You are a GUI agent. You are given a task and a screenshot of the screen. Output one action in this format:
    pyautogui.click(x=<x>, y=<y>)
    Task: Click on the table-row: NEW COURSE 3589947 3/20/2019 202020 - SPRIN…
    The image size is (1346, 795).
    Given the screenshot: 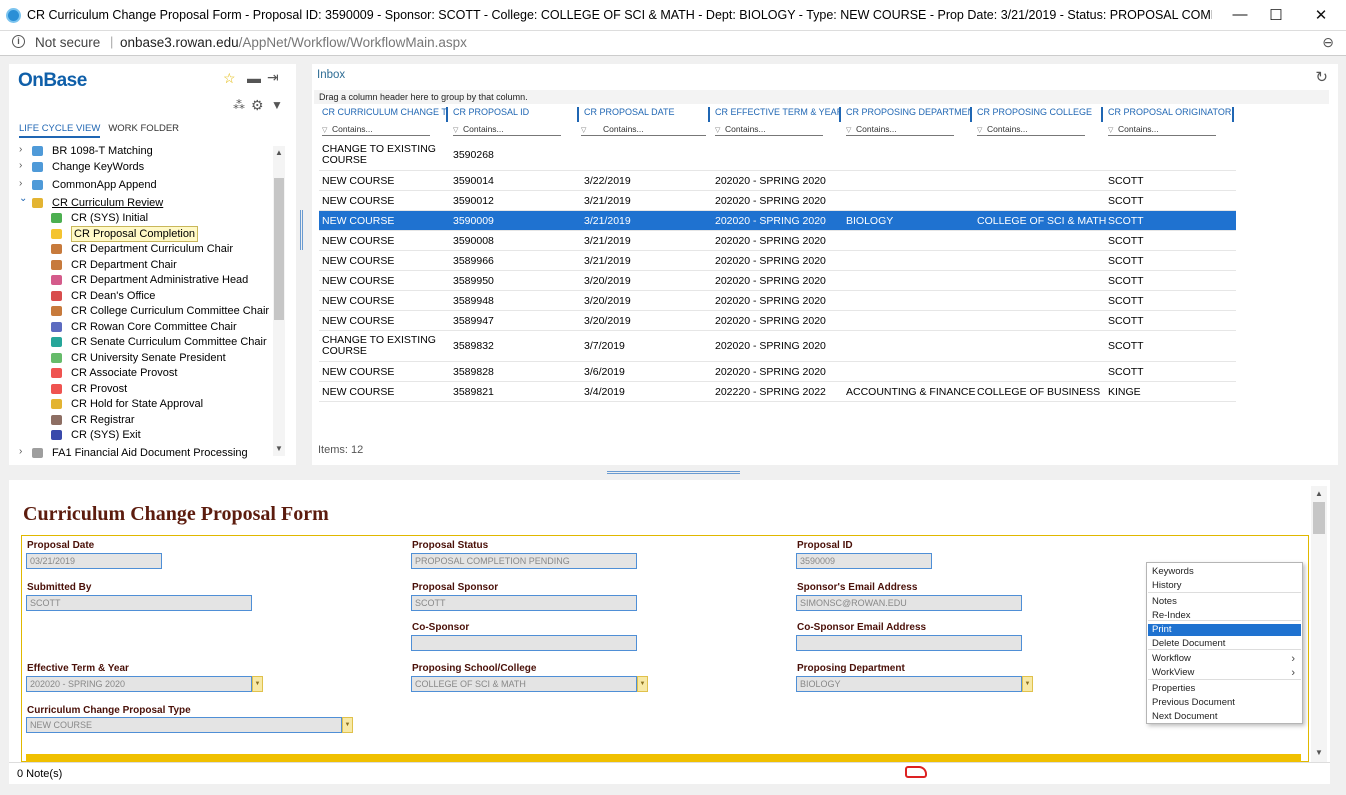 What is the action you would take?
    pyautogui.click(x=777, y=321)
    